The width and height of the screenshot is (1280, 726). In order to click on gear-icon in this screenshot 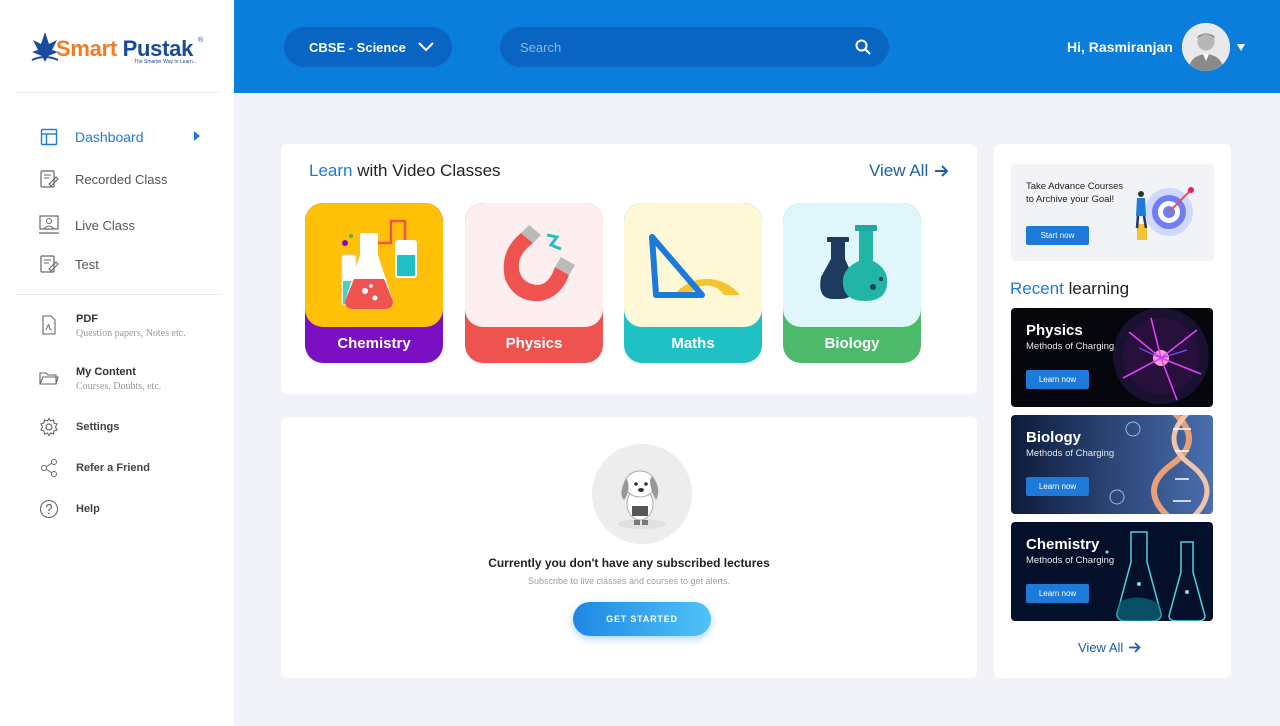, I will do `click(49, 427)`.